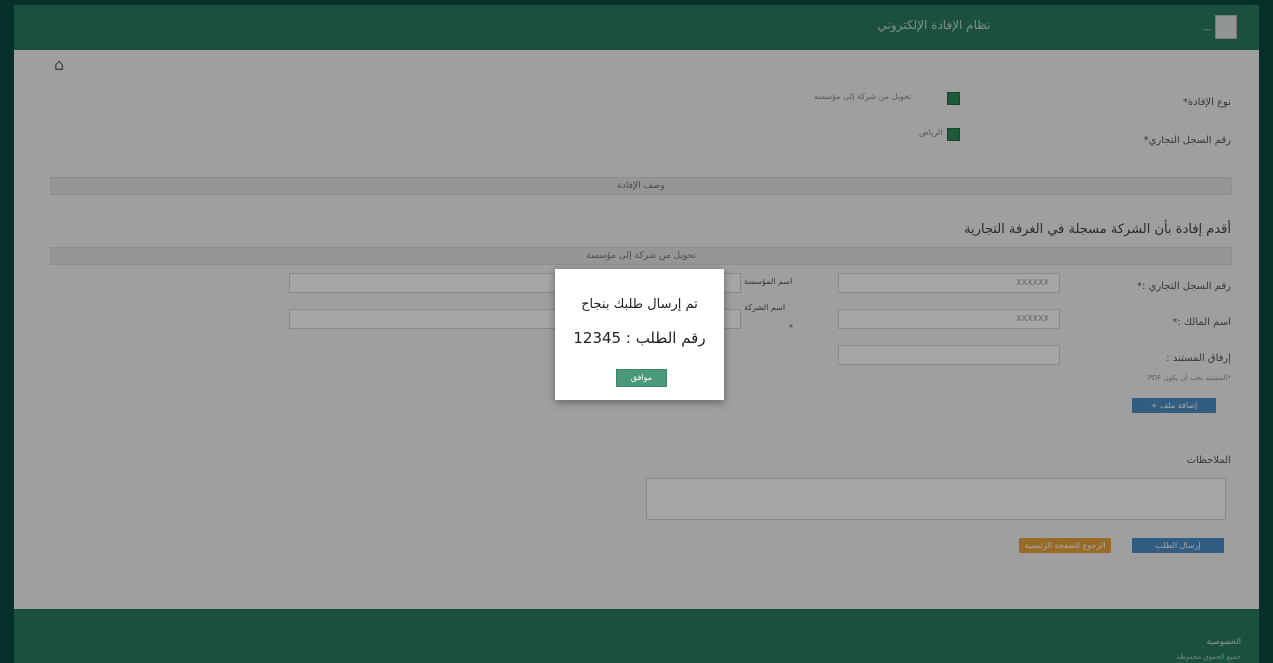  Describe the element at coordinates (641, 378) in the screenshot. I see `ok-button: موافق` at that location.